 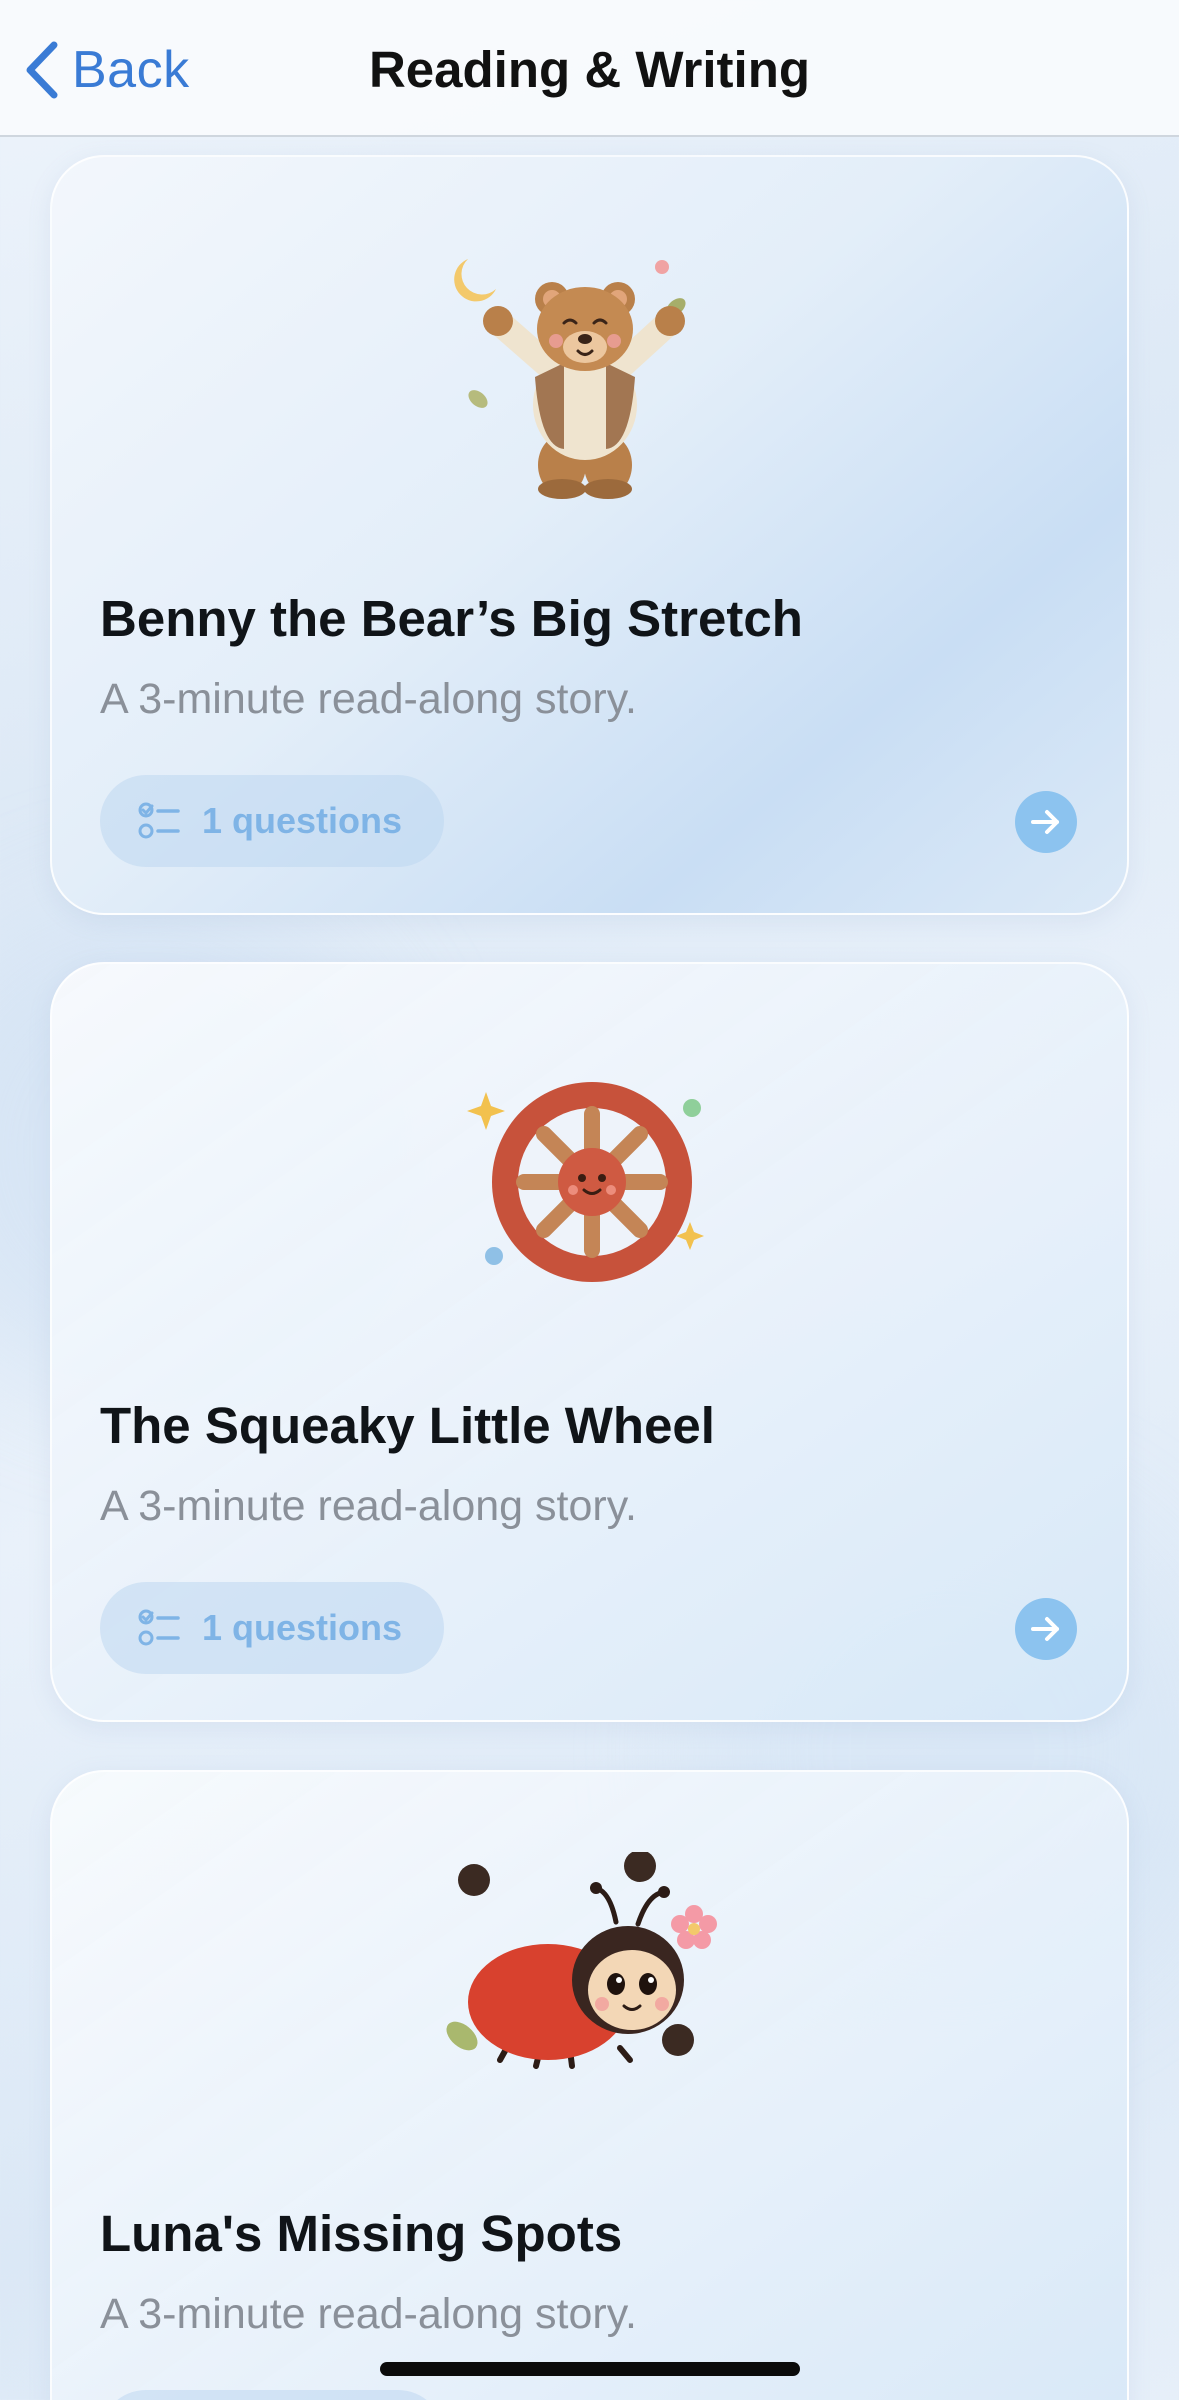 I want to click on bear-icon, so click(x=569, y=379).